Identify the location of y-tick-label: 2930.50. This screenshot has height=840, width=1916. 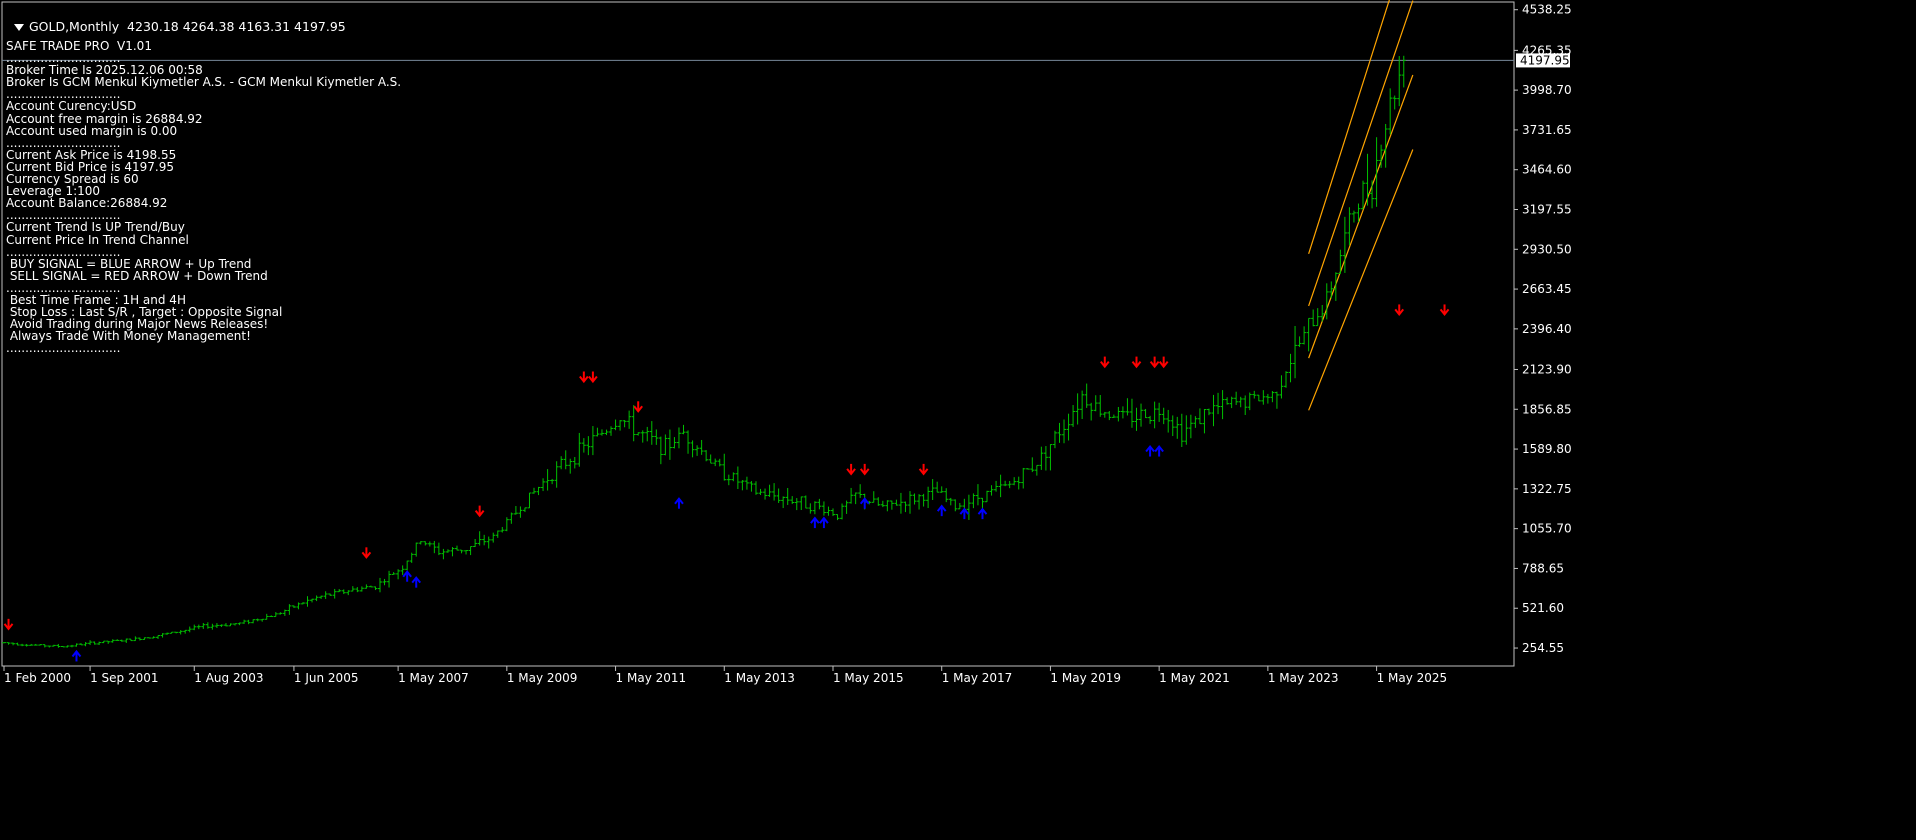
(1547, 249).